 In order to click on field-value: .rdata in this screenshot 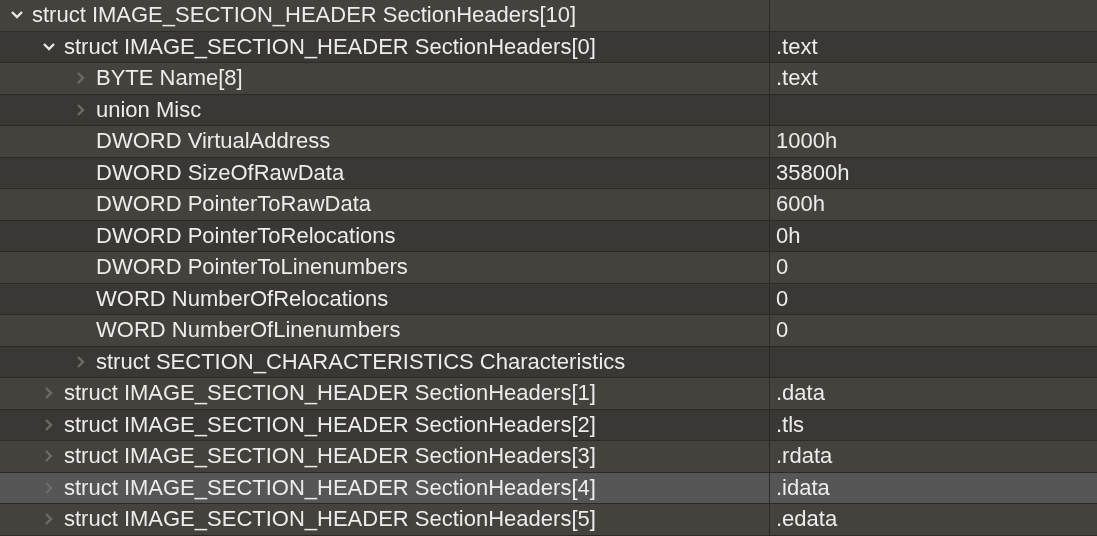, I will do `click(804, 456)`.